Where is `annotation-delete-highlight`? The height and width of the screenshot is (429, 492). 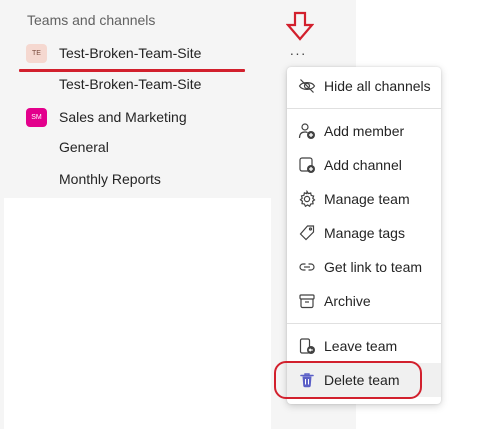
annotation-delete-highlight is located at coordinates (348, 380).